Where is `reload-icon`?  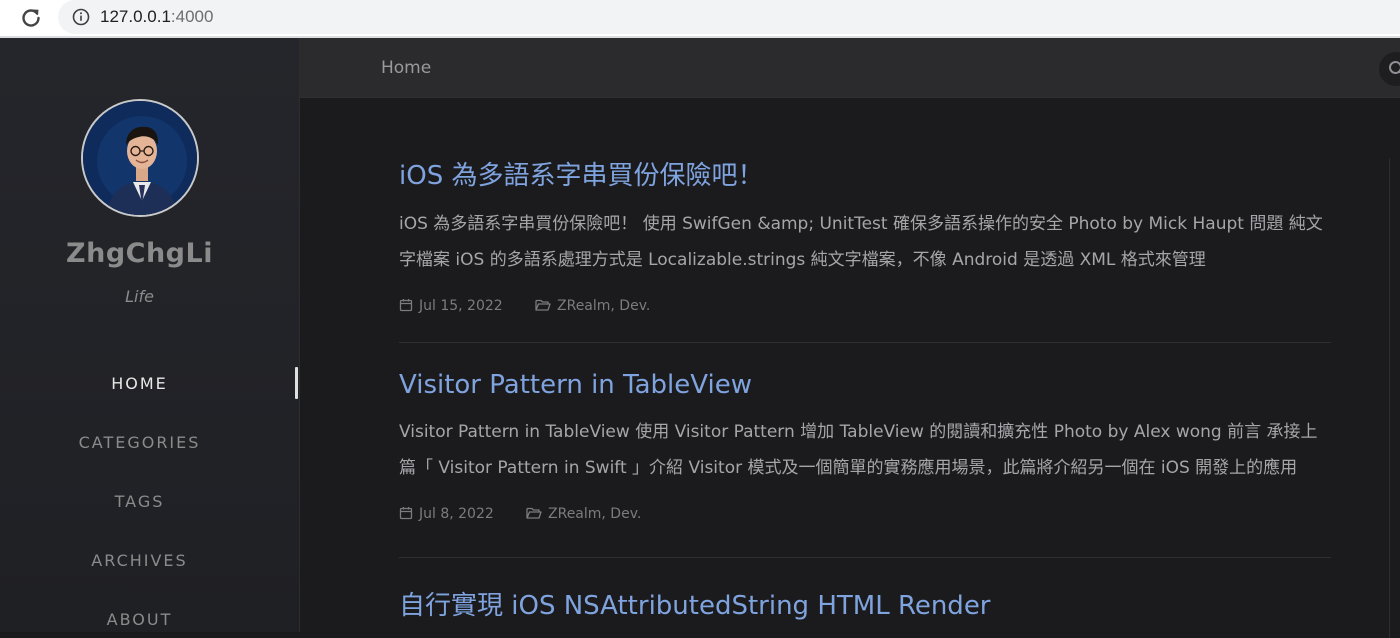 reload-icon is located at coordinates (31, 18).